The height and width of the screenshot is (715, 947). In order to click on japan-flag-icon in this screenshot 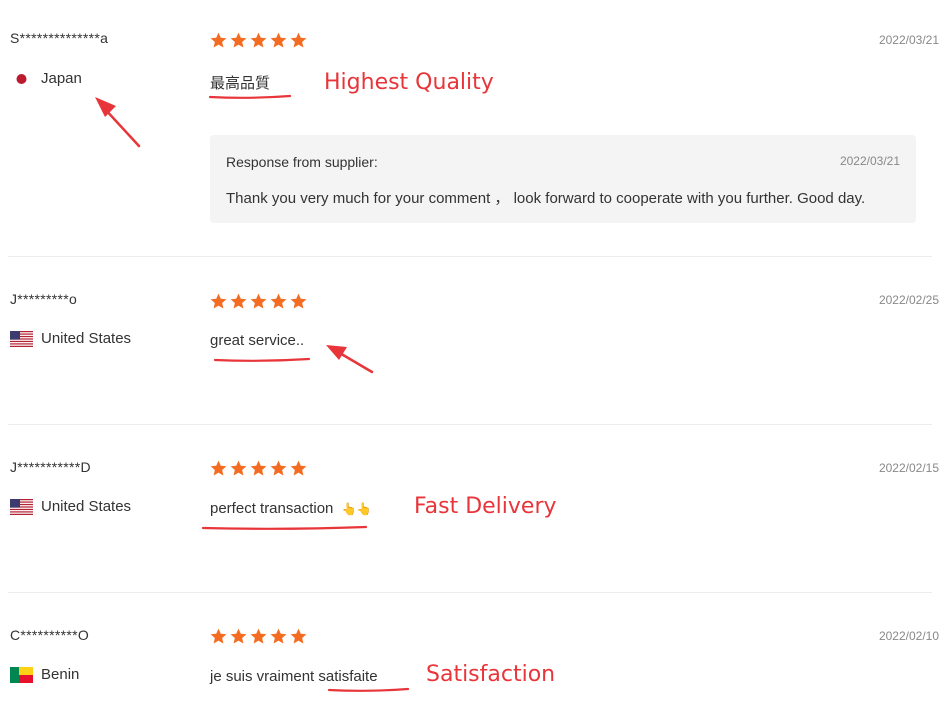, I will do `click(21, 78)`.